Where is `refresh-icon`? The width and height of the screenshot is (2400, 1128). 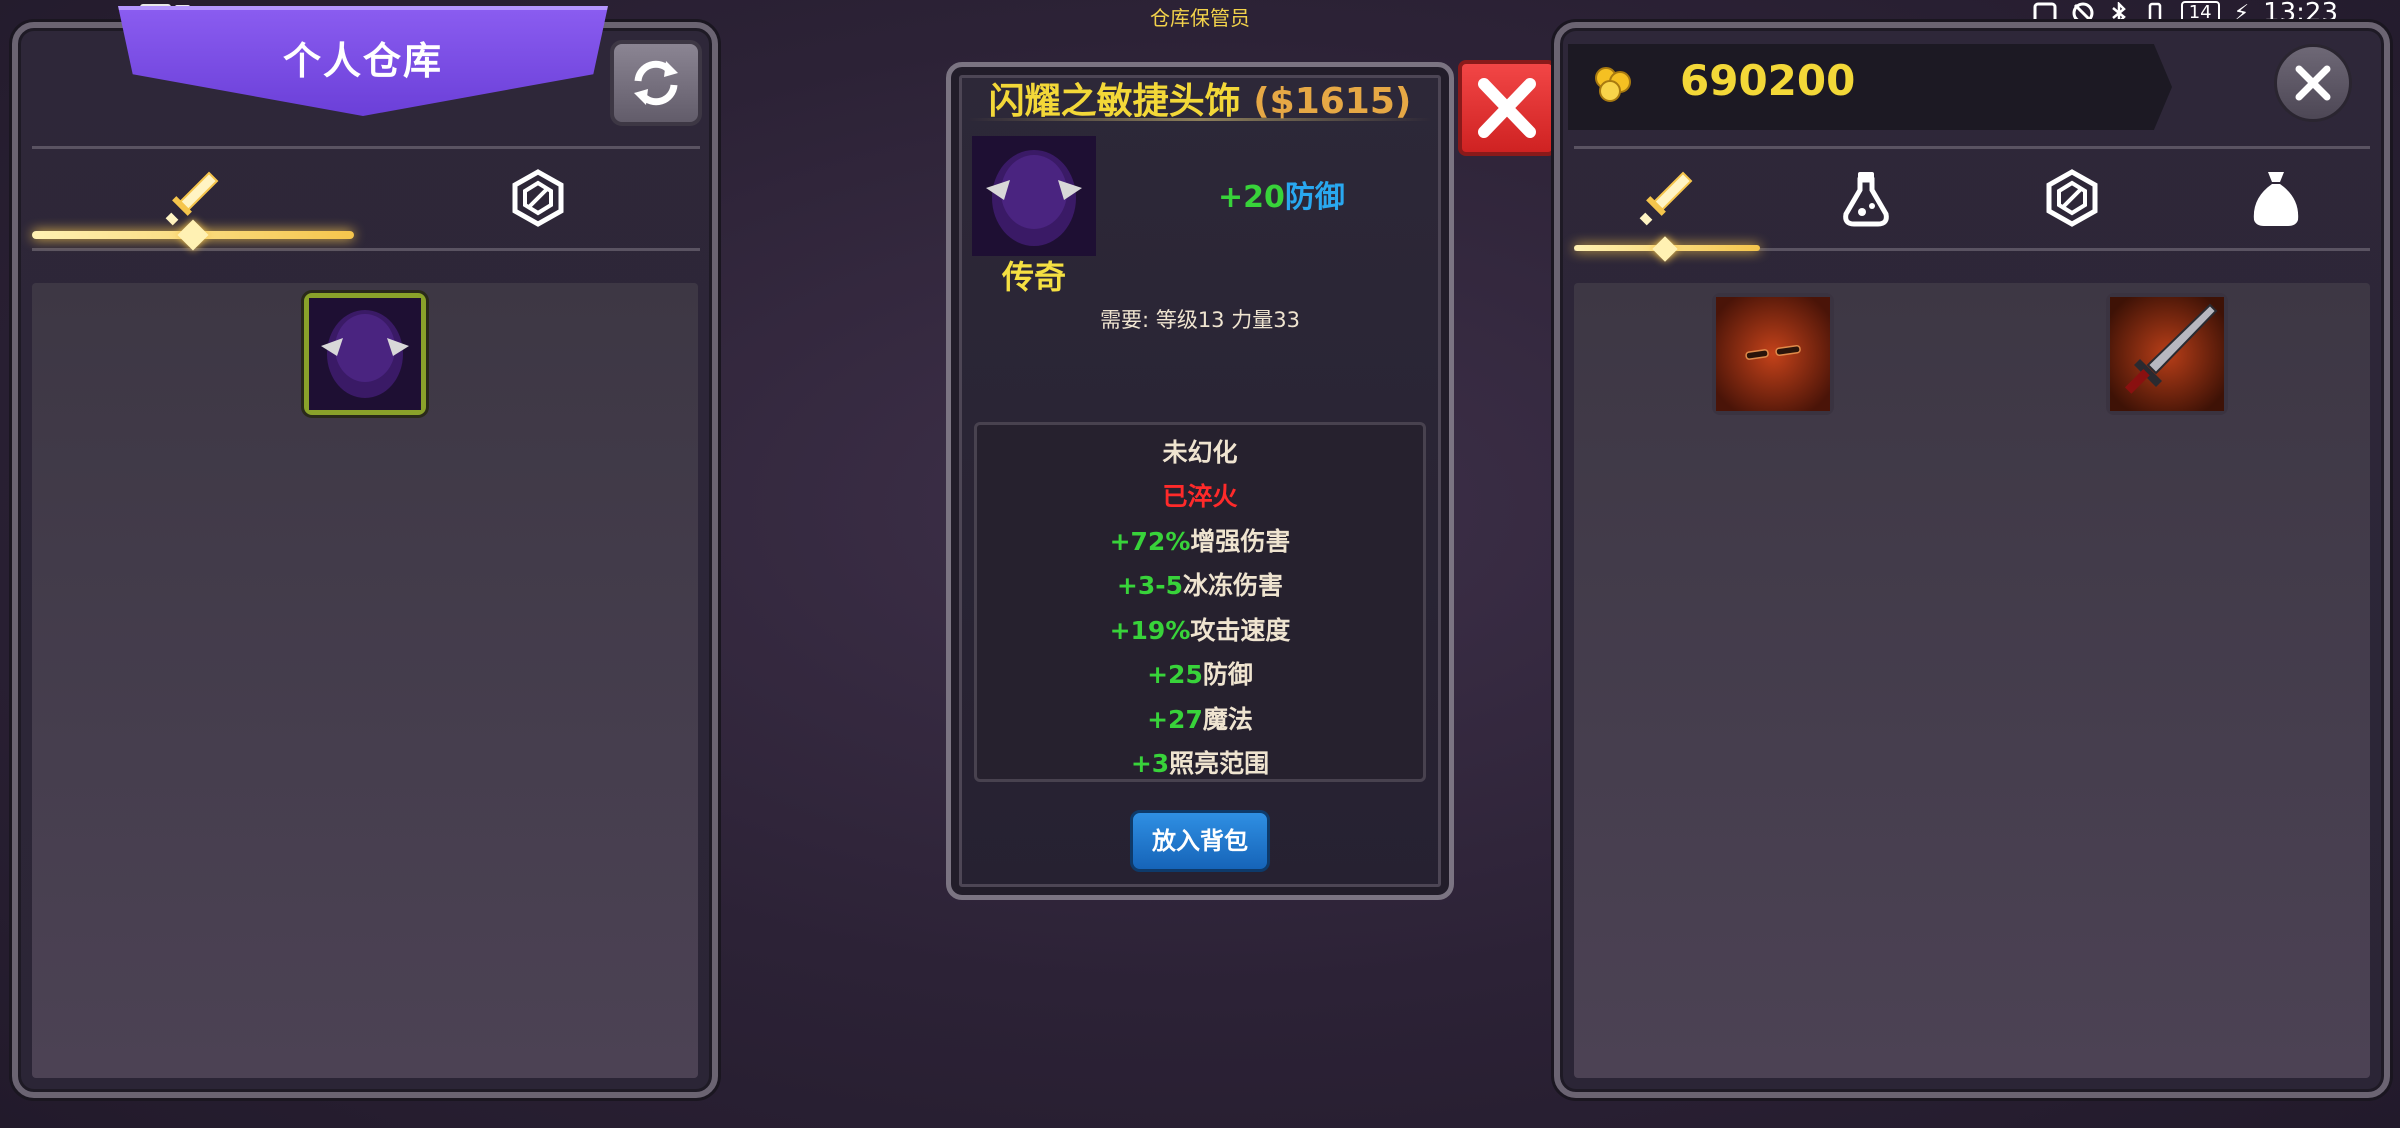 refresh-icon is located at coordinates (656, 83).